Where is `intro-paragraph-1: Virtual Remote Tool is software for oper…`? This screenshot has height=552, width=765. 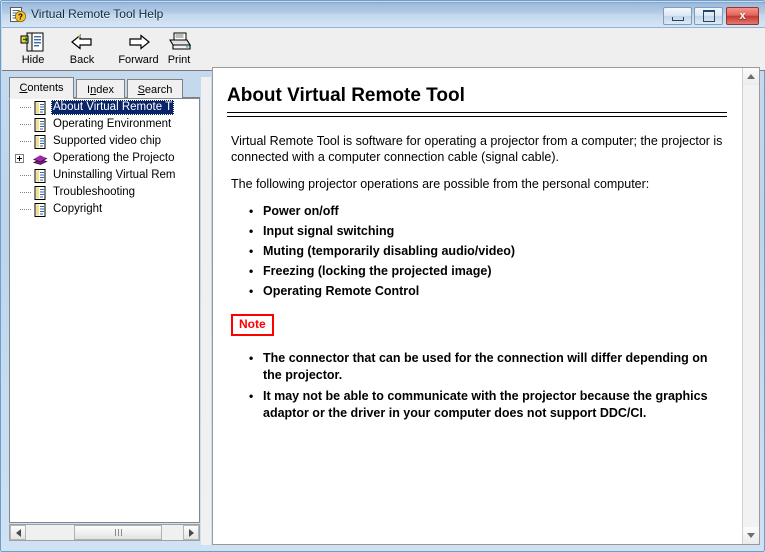
intro-paragraph-1: Virtual Remote Tool is software for oper… is located at coordinates (477, 149).